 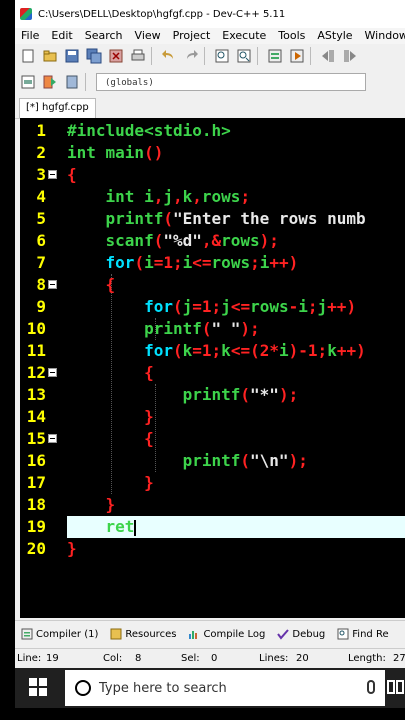 I want to click on code-token: ++), so click(x=351, y=350).